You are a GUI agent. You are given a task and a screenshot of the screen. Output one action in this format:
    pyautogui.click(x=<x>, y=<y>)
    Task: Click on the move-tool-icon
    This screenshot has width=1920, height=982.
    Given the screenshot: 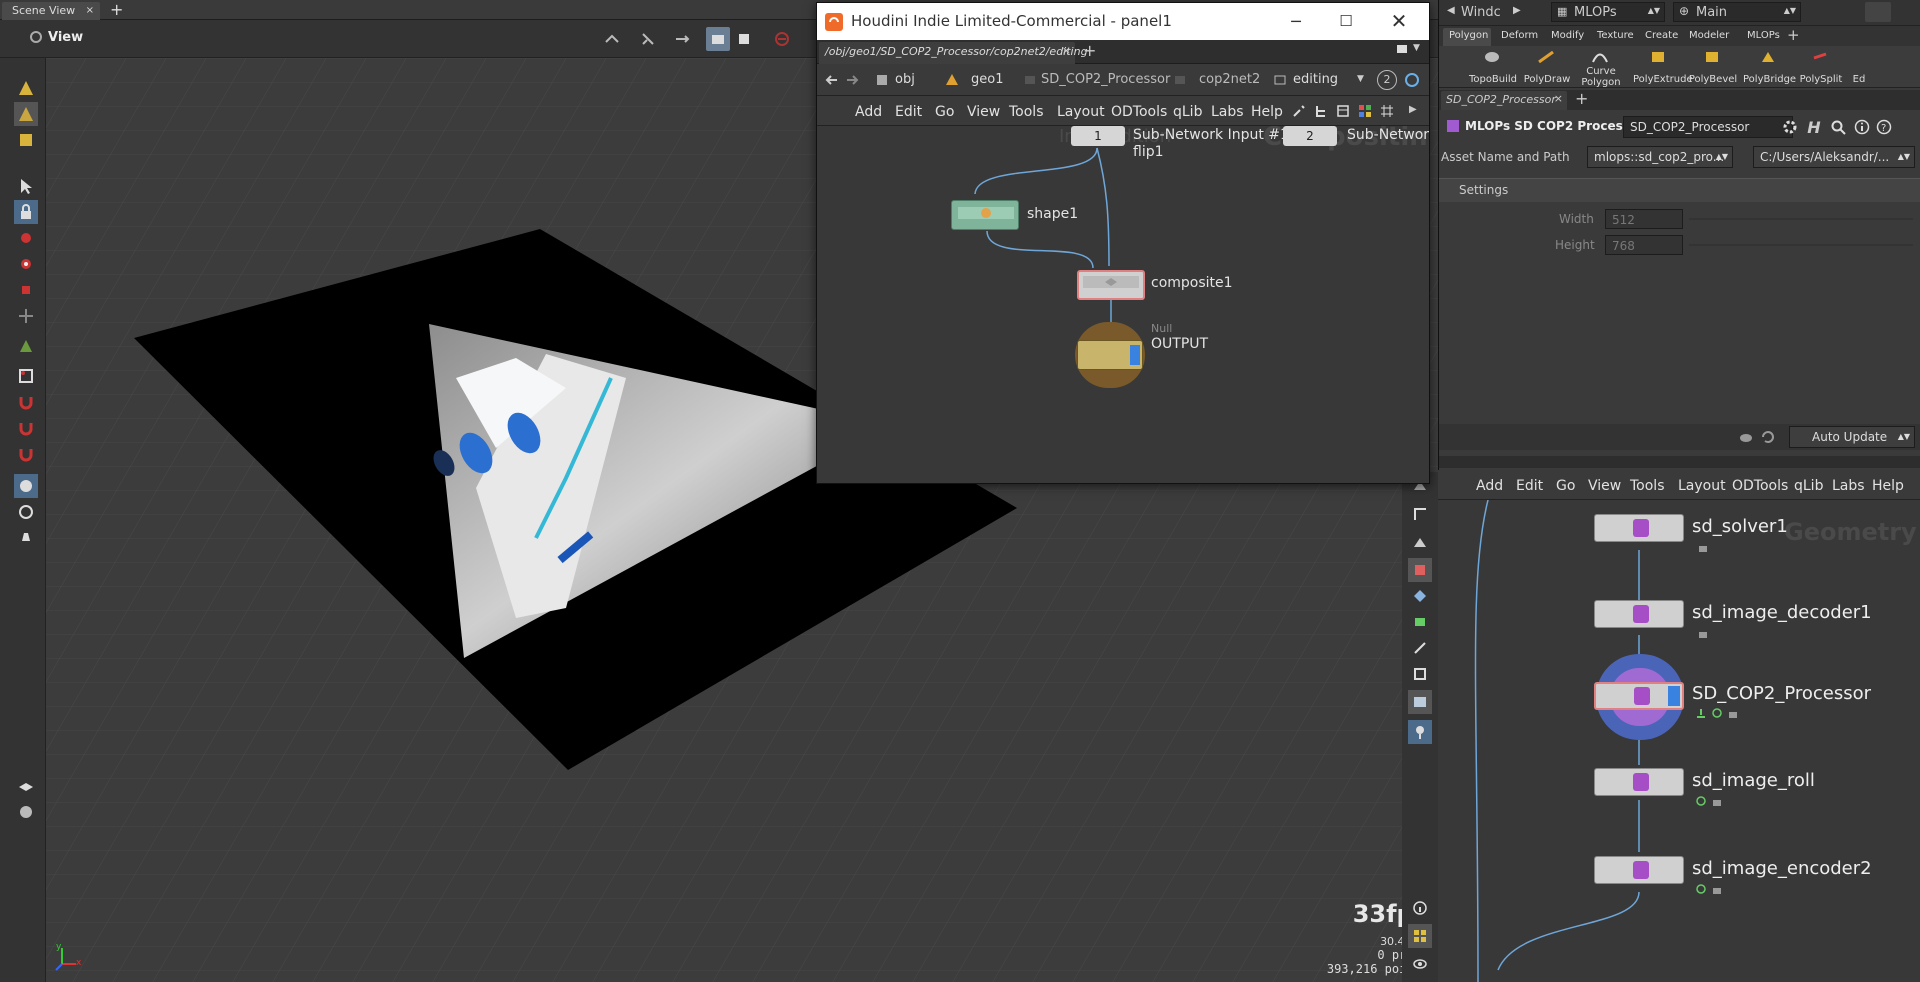 What is the action you would take?
    pyautogui.click(x=26, y=238)
    